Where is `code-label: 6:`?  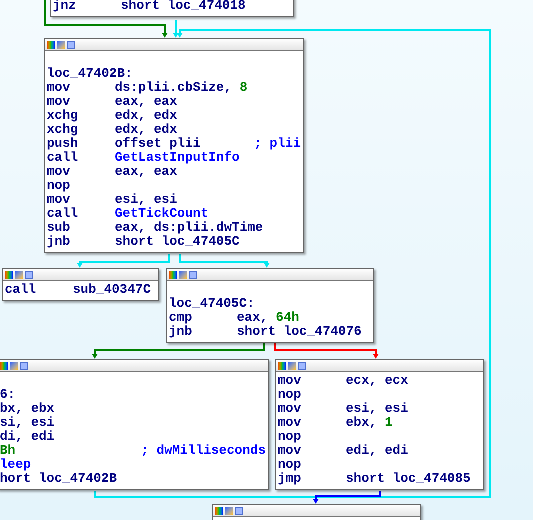
code-label: 6: is located at coordinates (8, 395).